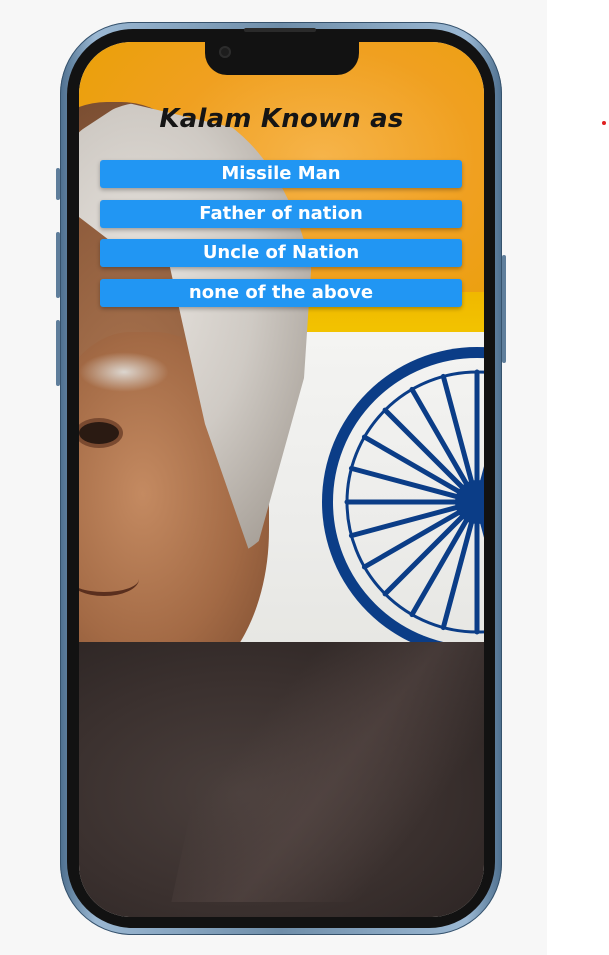  What do you see at coordinates (504, 309) in the screenshot?
I see `power-button` at bounding box center [504, 309].